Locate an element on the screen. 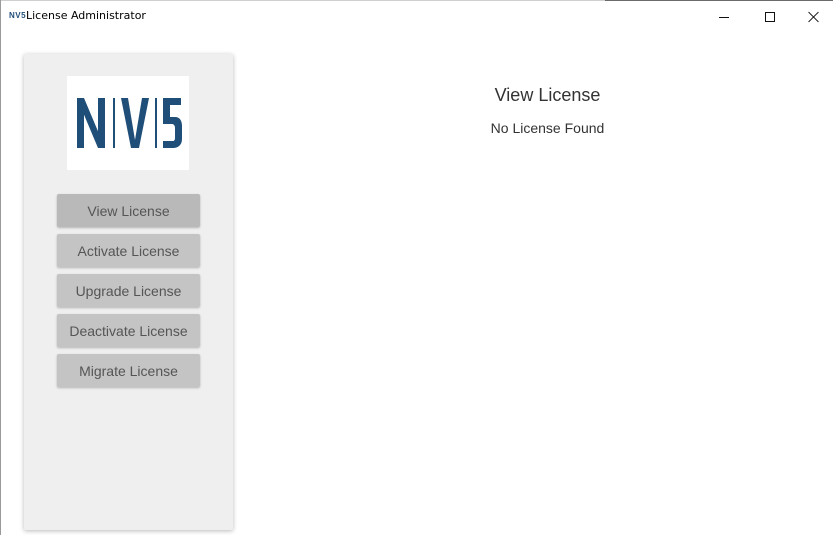  close-button is located at coordinates (813, 17).